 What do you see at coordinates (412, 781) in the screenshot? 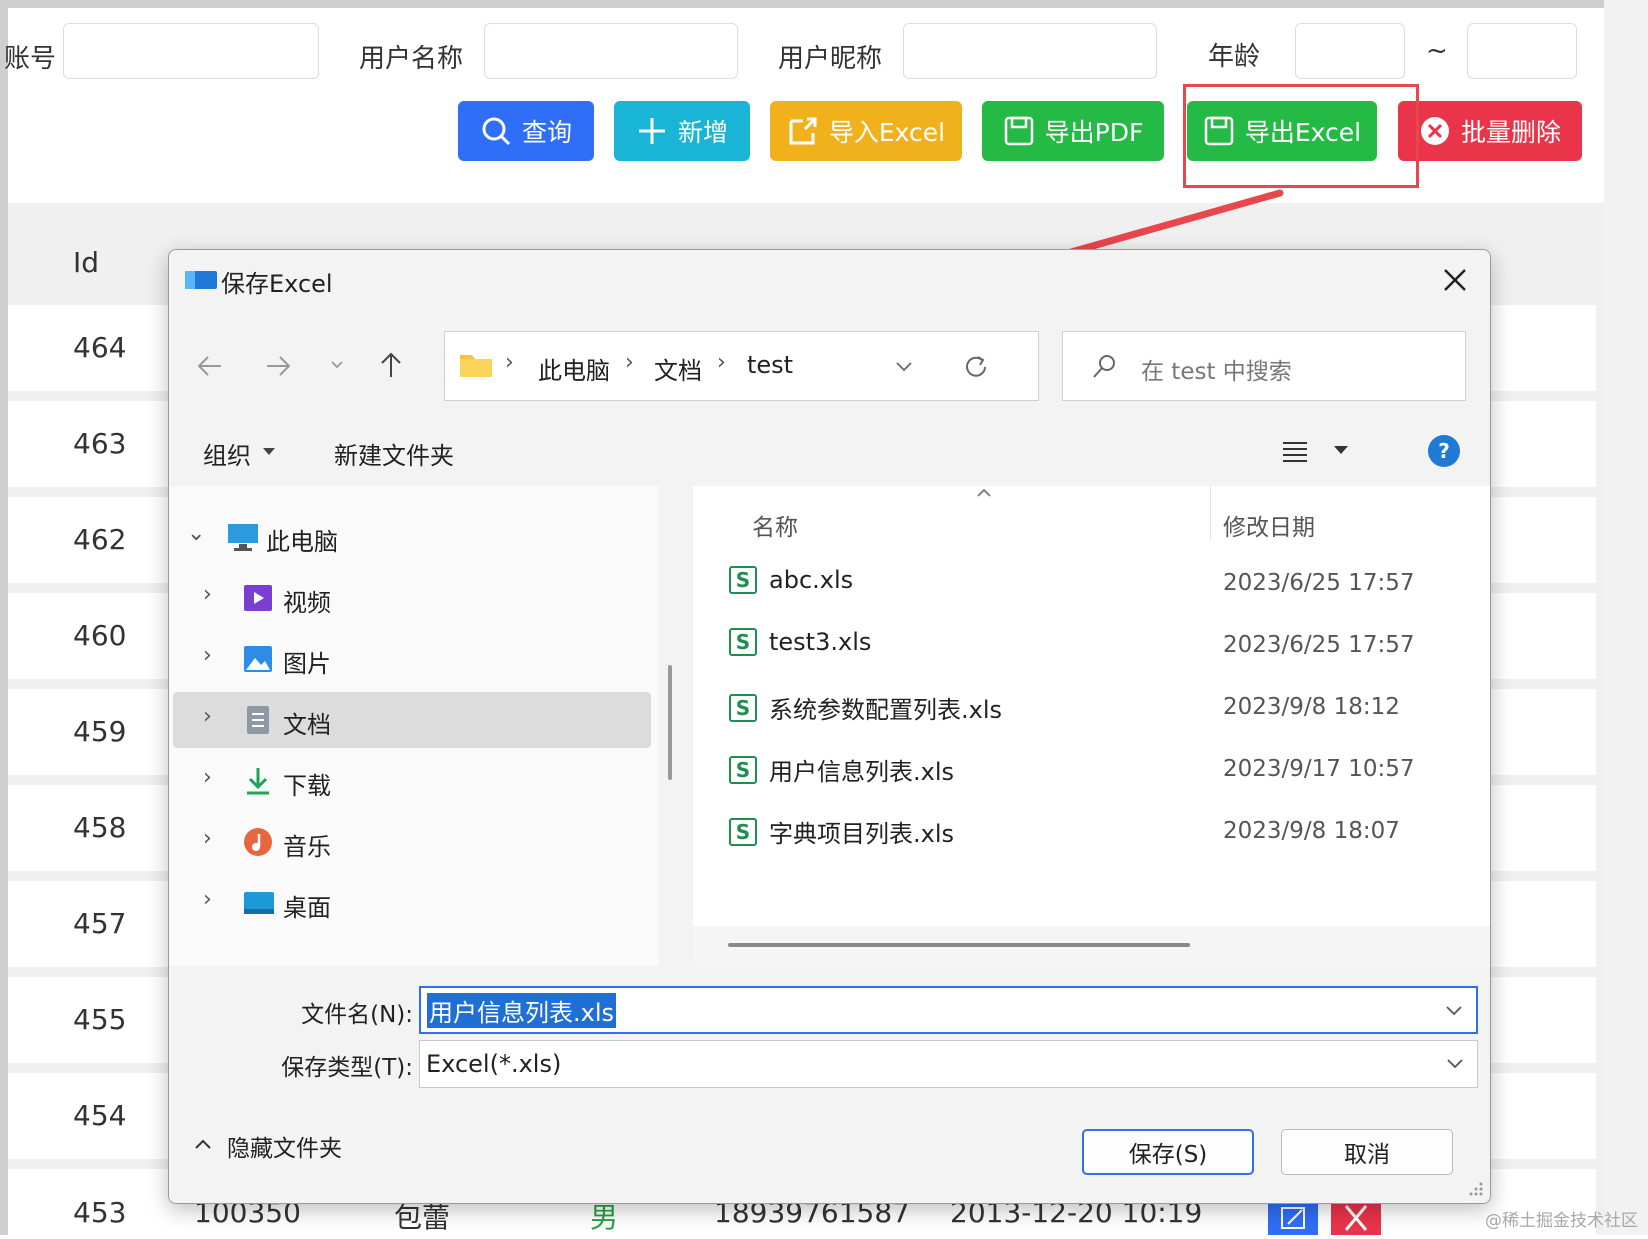
I see `nav-item-downloads: › 下载` at bounding box center [412, 781].